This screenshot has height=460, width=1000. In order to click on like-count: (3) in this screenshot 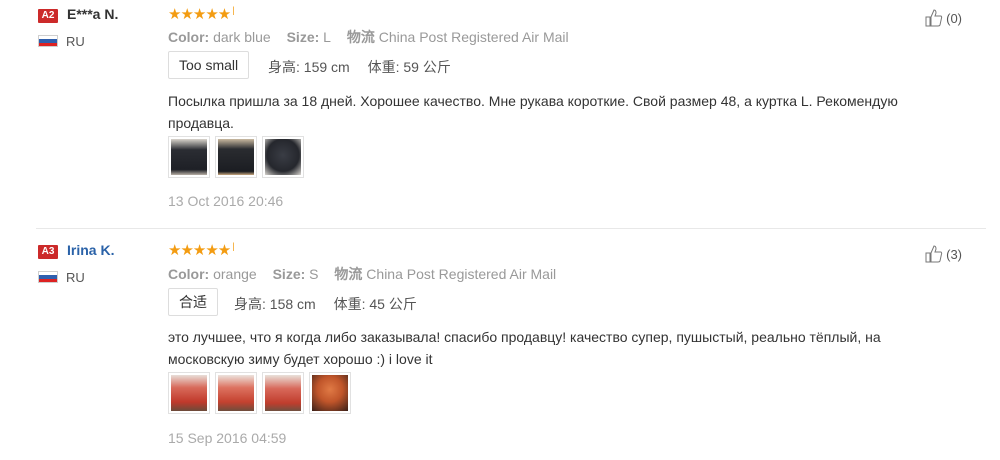, I will do `click(954, 254)`.